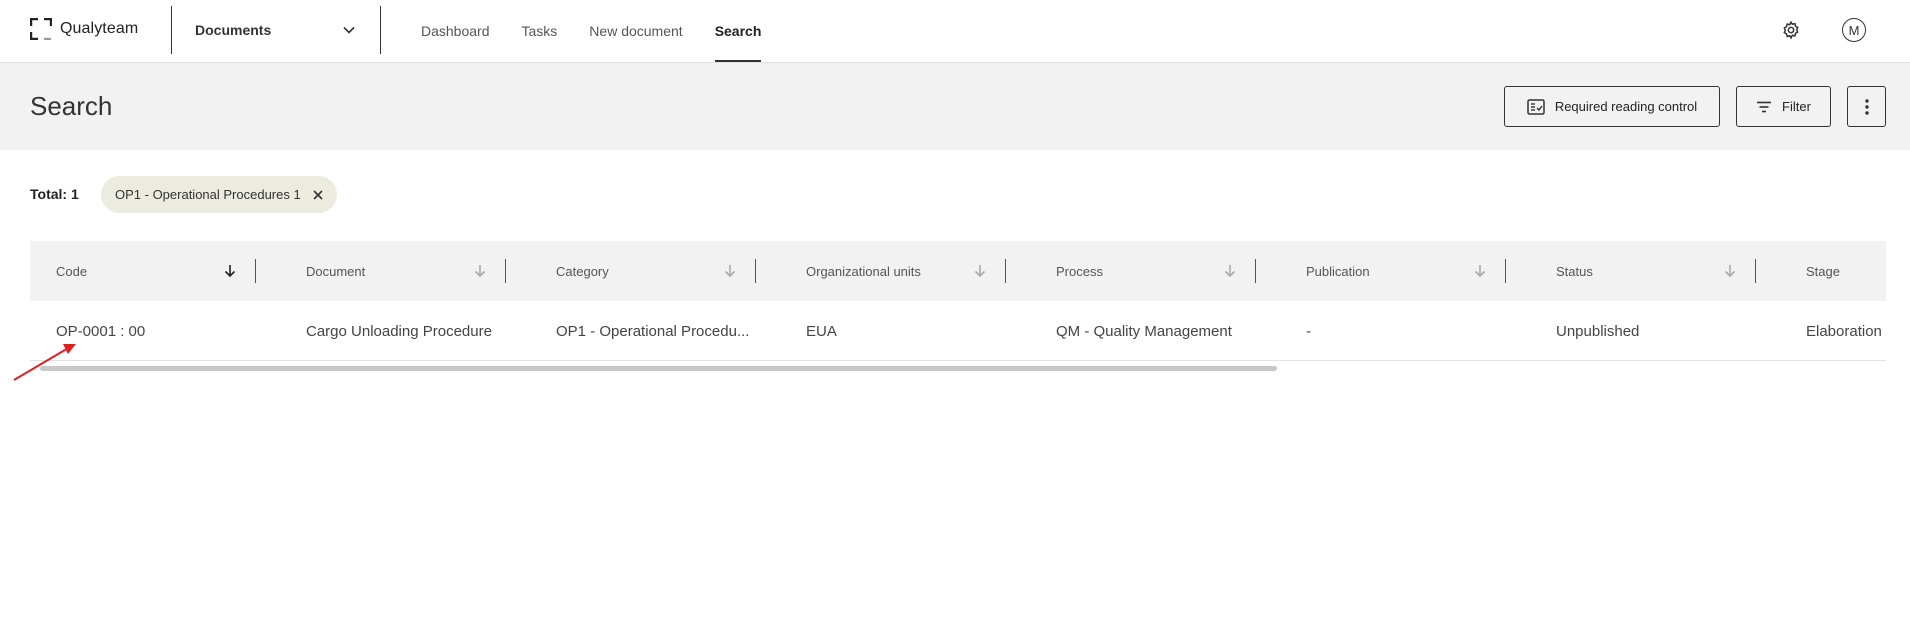  What do you see at coordinates (44, 362) in the screenshot?
I see `annotation-arrow-icon` at bounding box center [44, 362].